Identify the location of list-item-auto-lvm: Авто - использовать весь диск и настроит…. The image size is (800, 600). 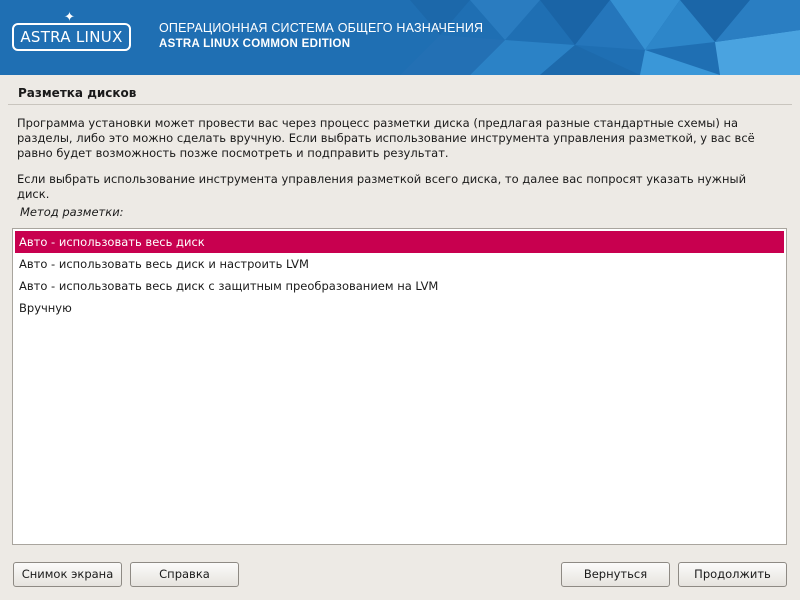
(399, 264).